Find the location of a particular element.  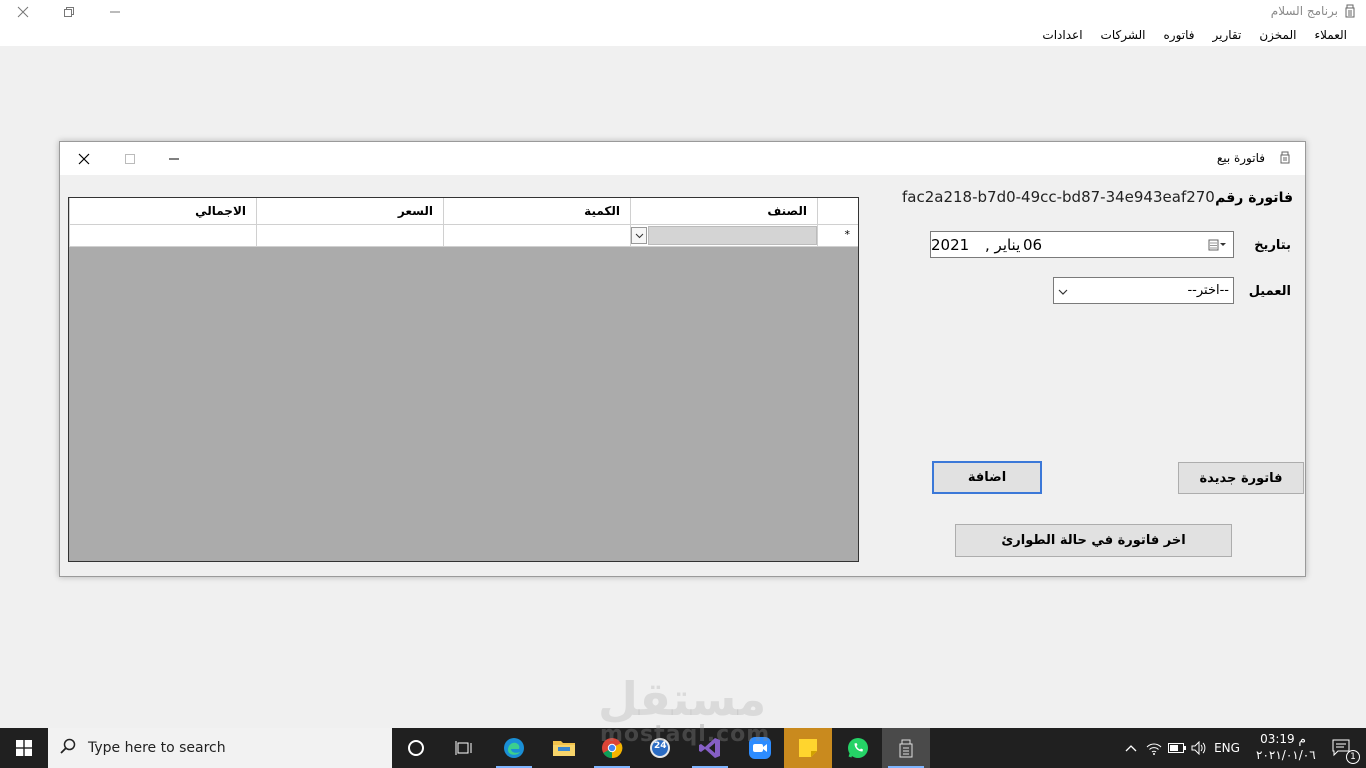

salam-app-icon is located at coordinates (906, 748).